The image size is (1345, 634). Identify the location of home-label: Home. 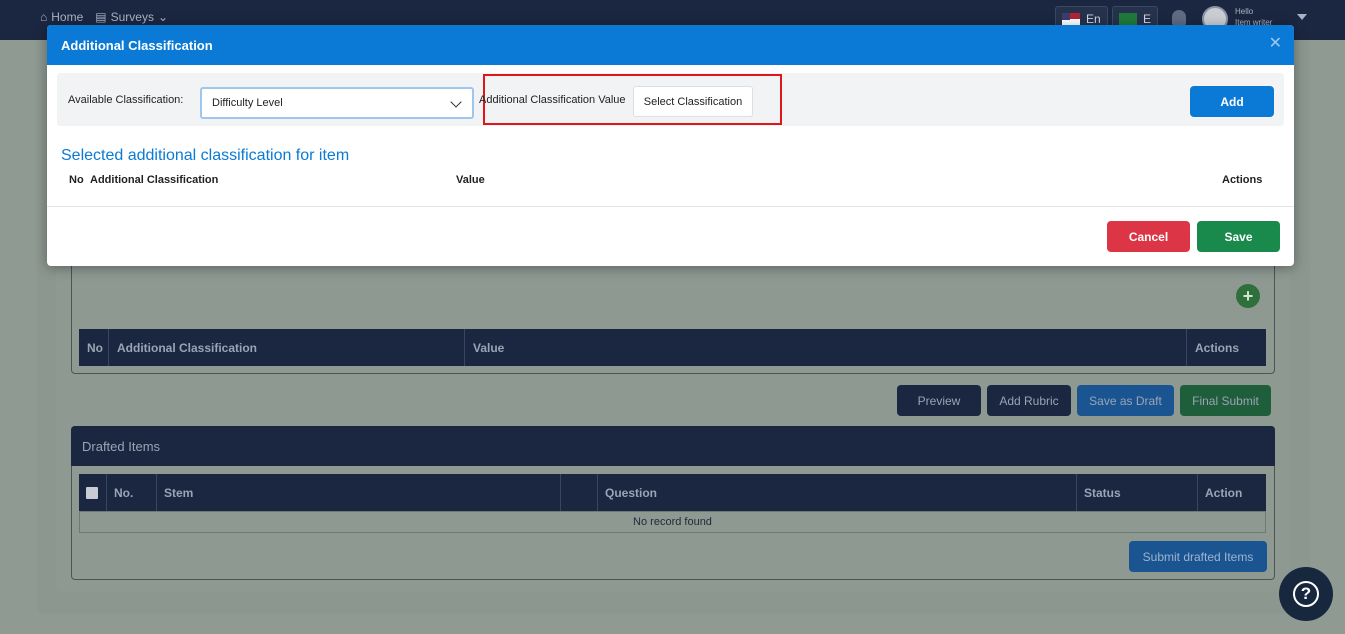
(67, 17).